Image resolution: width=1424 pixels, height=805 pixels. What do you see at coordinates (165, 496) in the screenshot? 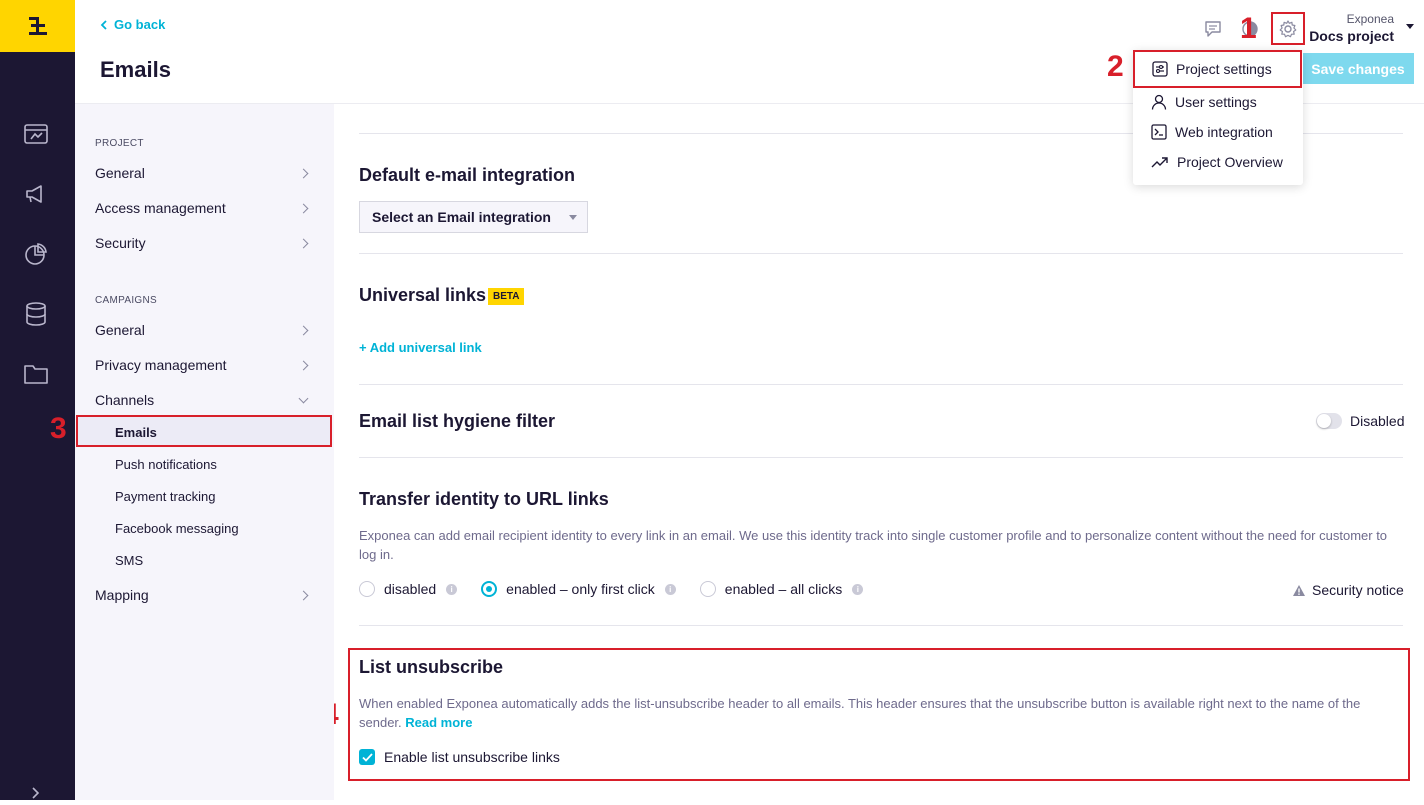
I see `sidebar-item-payment-tracking: Payment tracking` at bounding box center [165, 496].